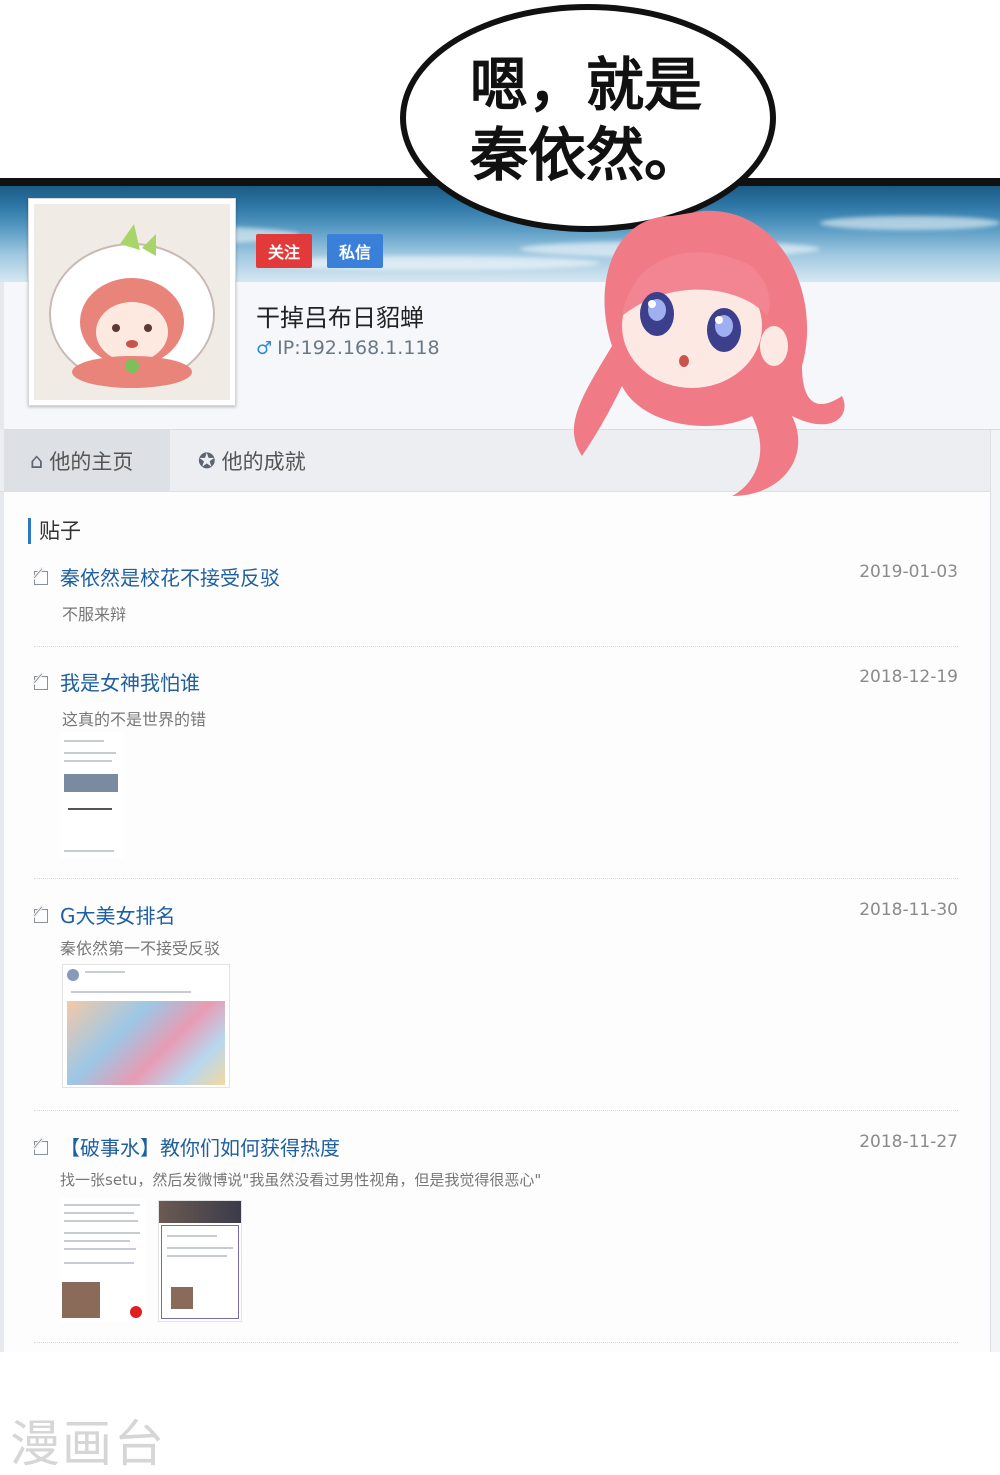 The height and width of the screenshot is (1475, 1000). What do you see at coordinates (908, 910) in the screenshot?
I see `post-date: 2018-11-30` at bounding box center [908, 910].